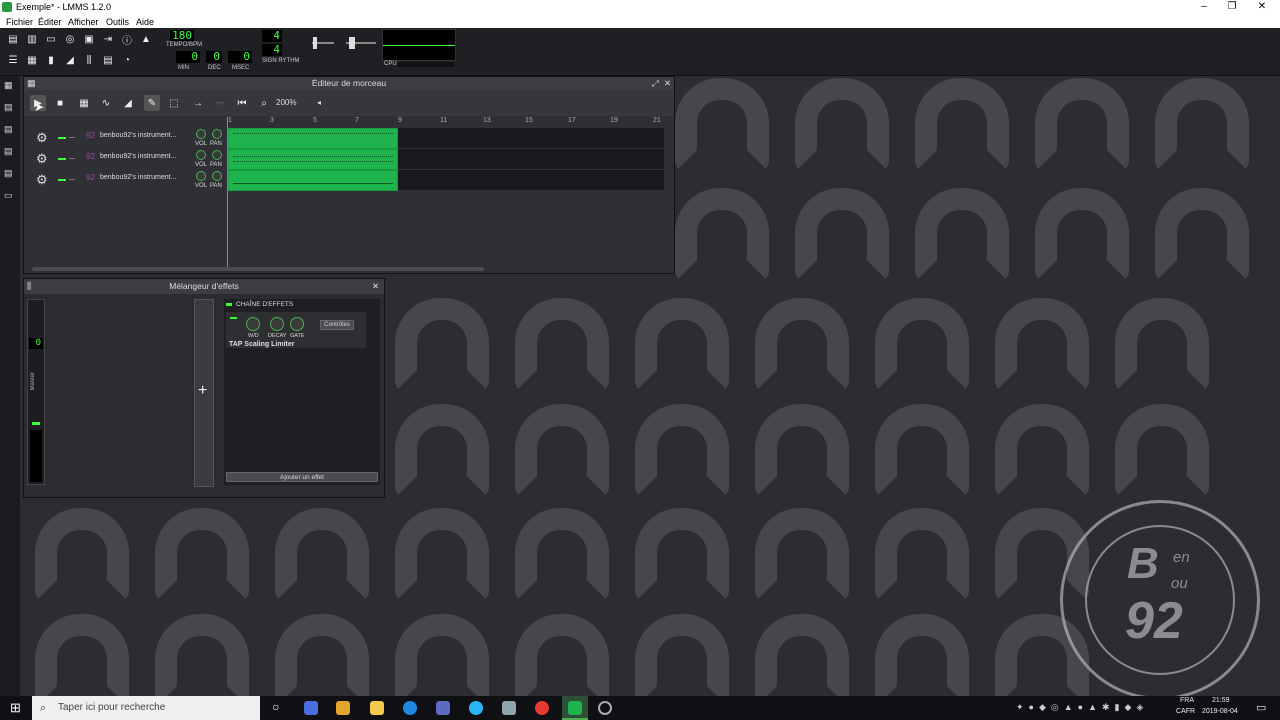 This screenshot has width=1280, height=720. Describe the element at coordinates (443, 708) in the screenshot. I see `store-icon` at that location.